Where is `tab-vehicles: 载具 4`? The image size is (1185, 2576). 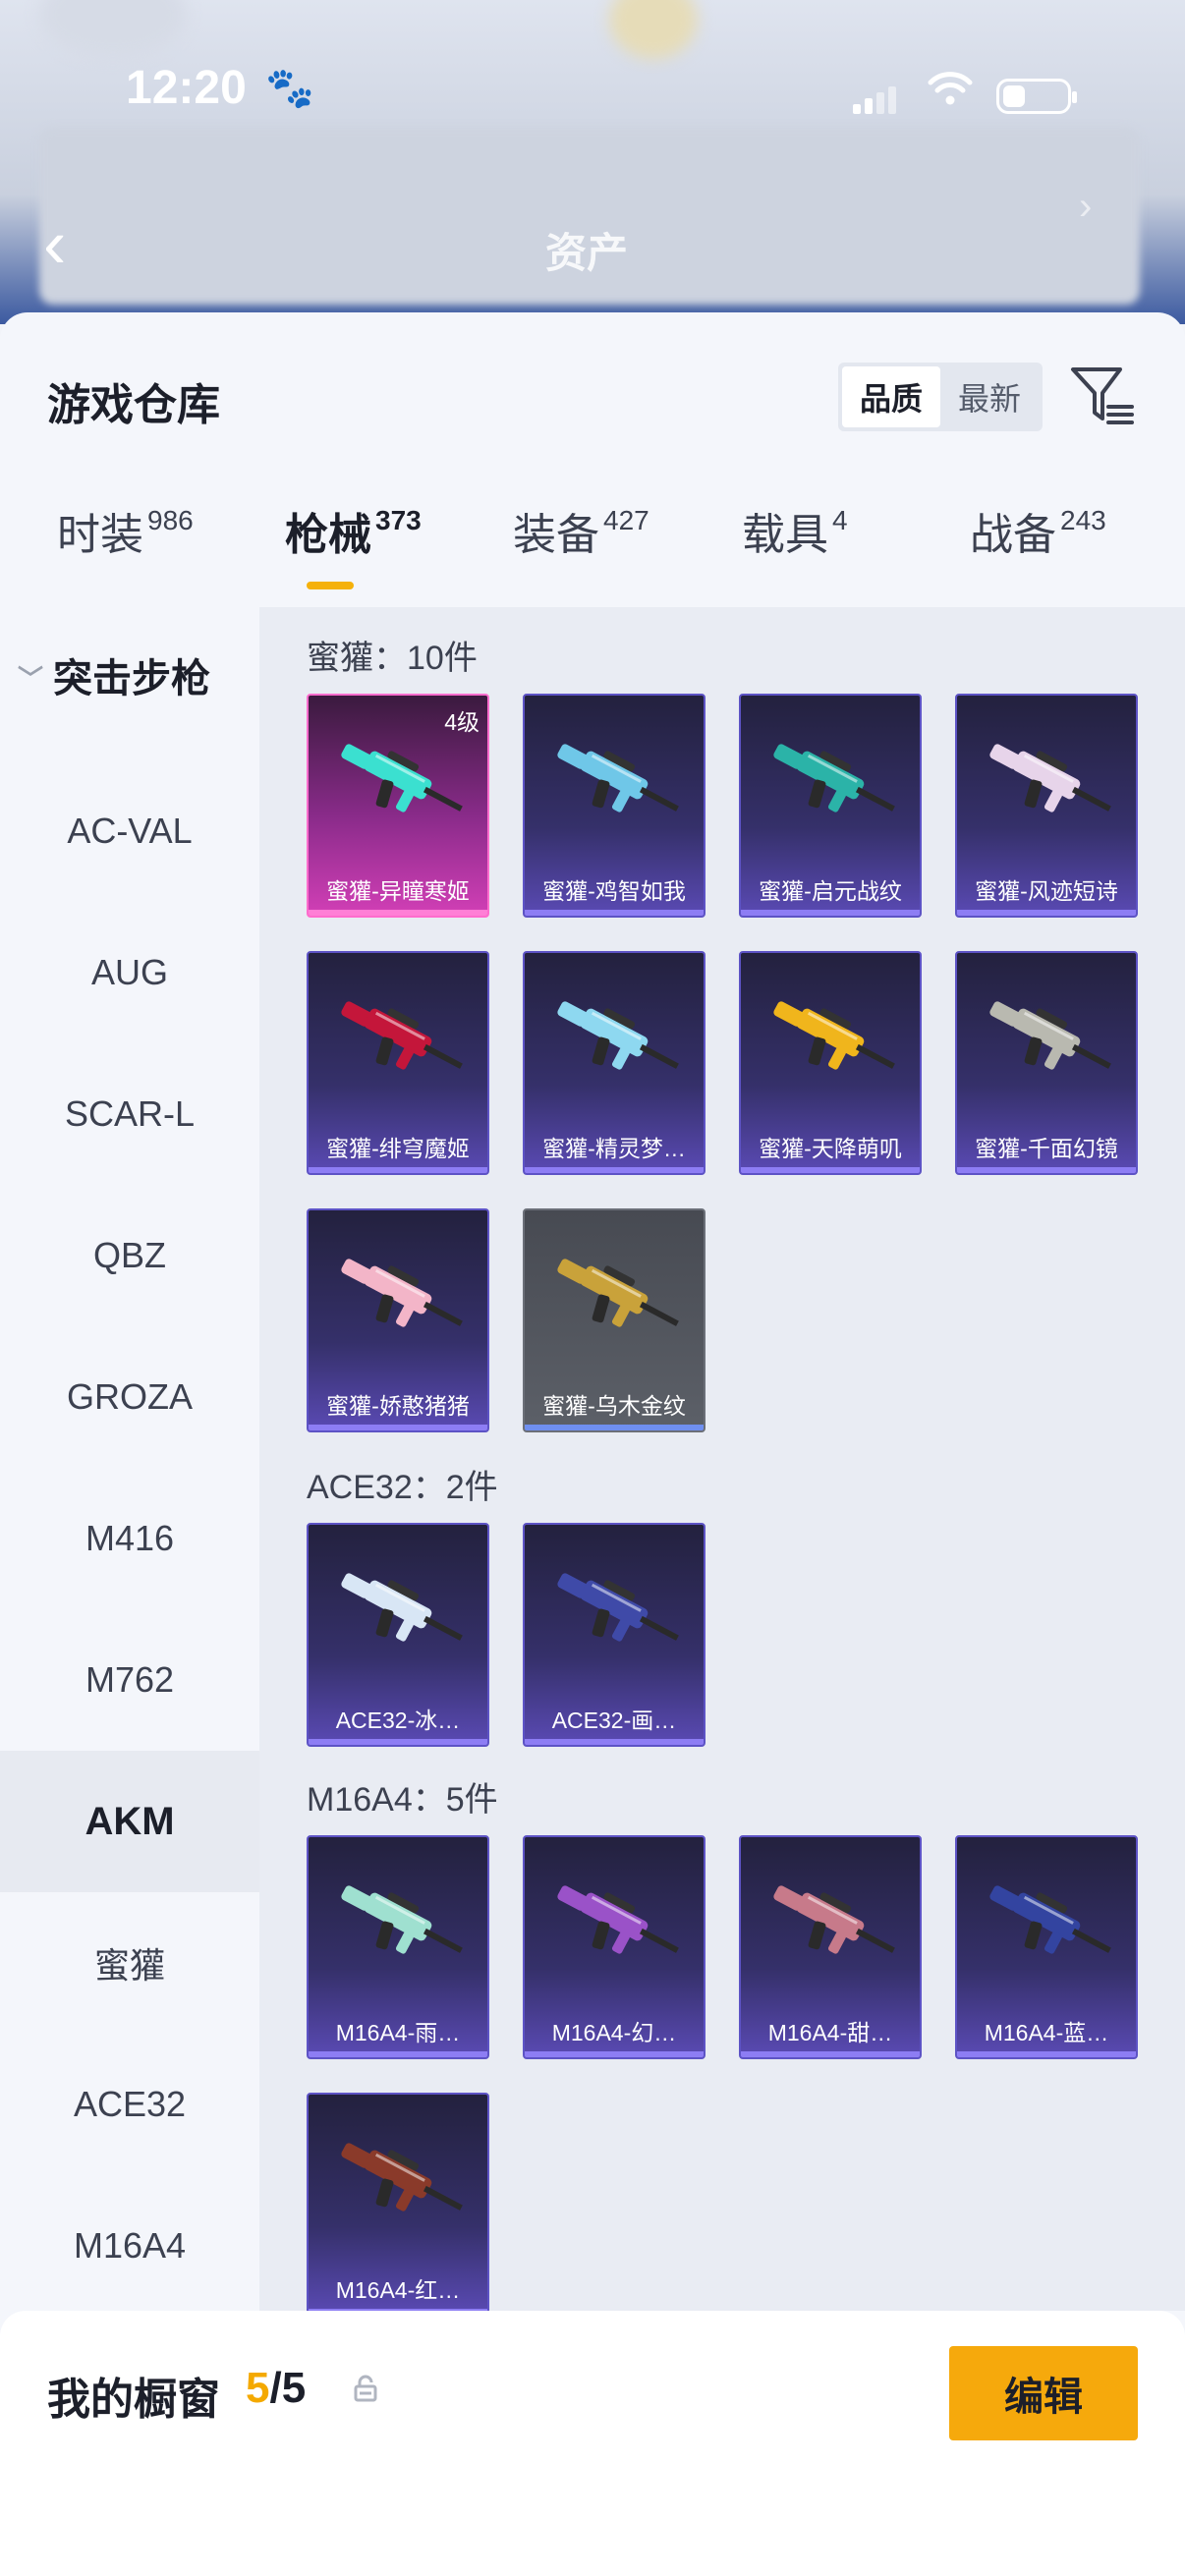 tab-vehicles: 载具 4 is located at coordinates (795, 553).